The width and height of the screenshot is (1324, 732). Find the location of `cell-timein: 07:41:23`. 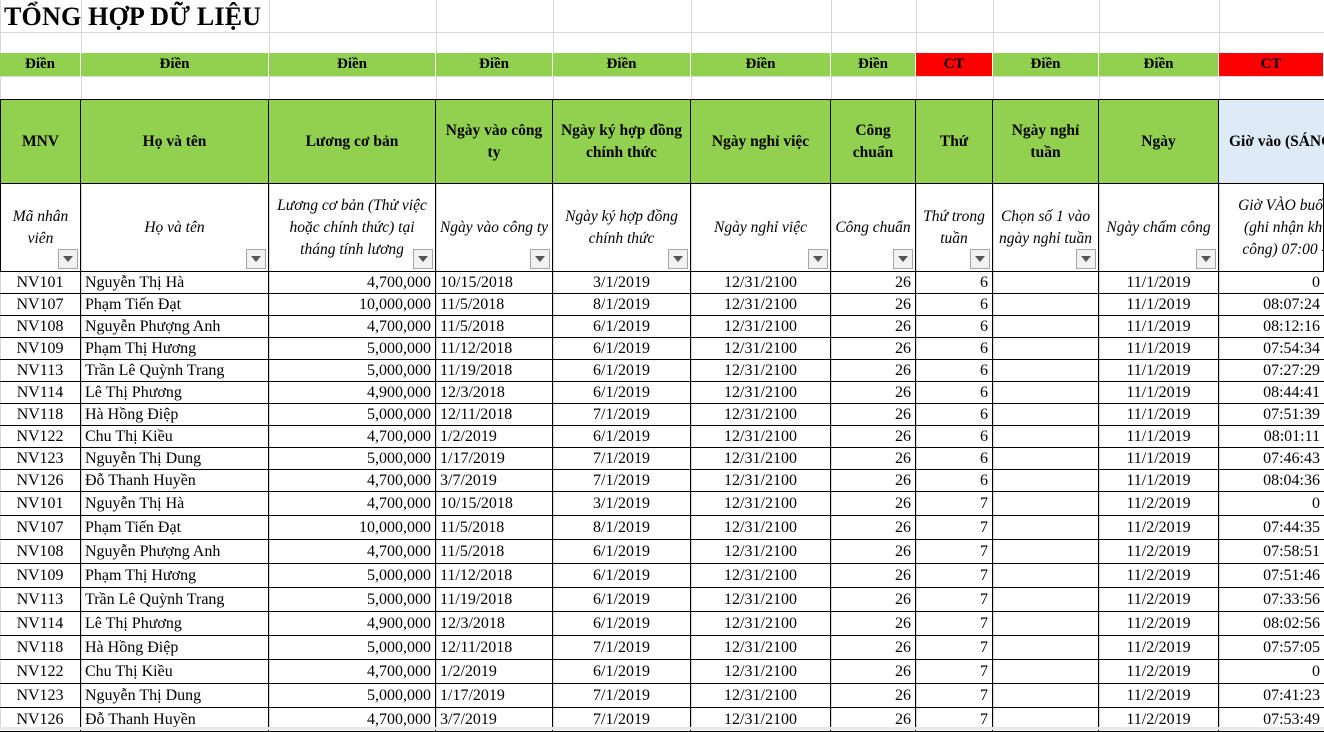

cell-timein: 07:41:23 is located at coordinates (1271, 696).